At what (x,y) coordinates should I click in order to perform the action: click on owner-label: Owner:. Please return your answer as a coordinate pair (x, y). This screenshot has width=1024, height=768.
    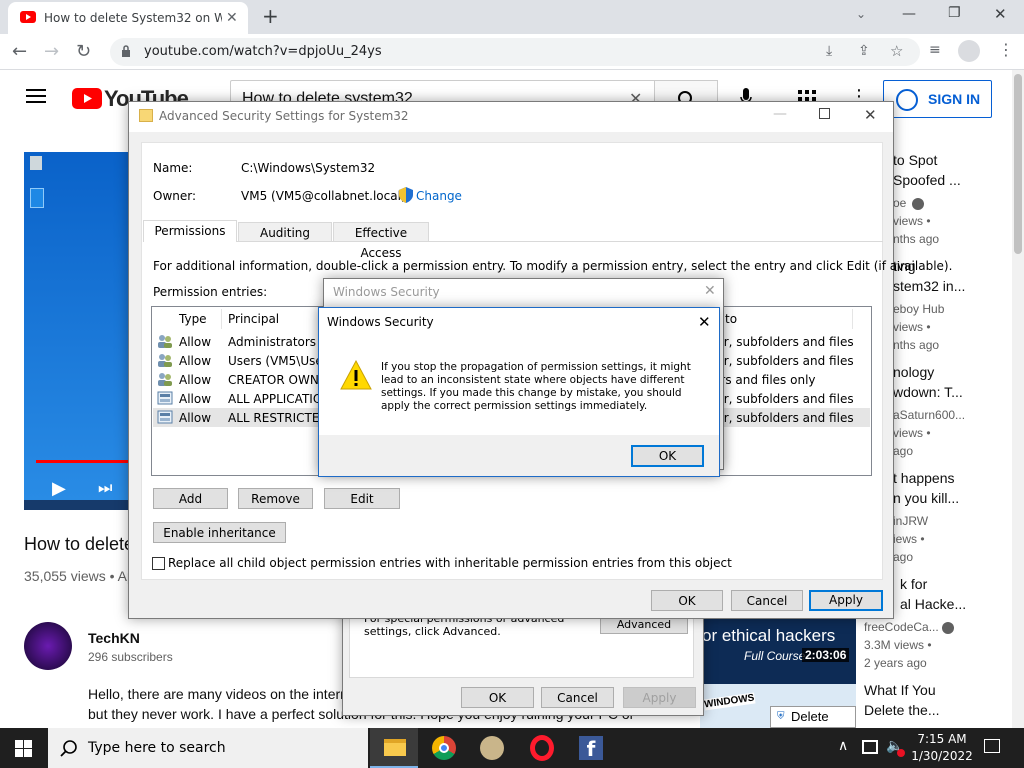
    Looking at the image, I should click on (175, 196).